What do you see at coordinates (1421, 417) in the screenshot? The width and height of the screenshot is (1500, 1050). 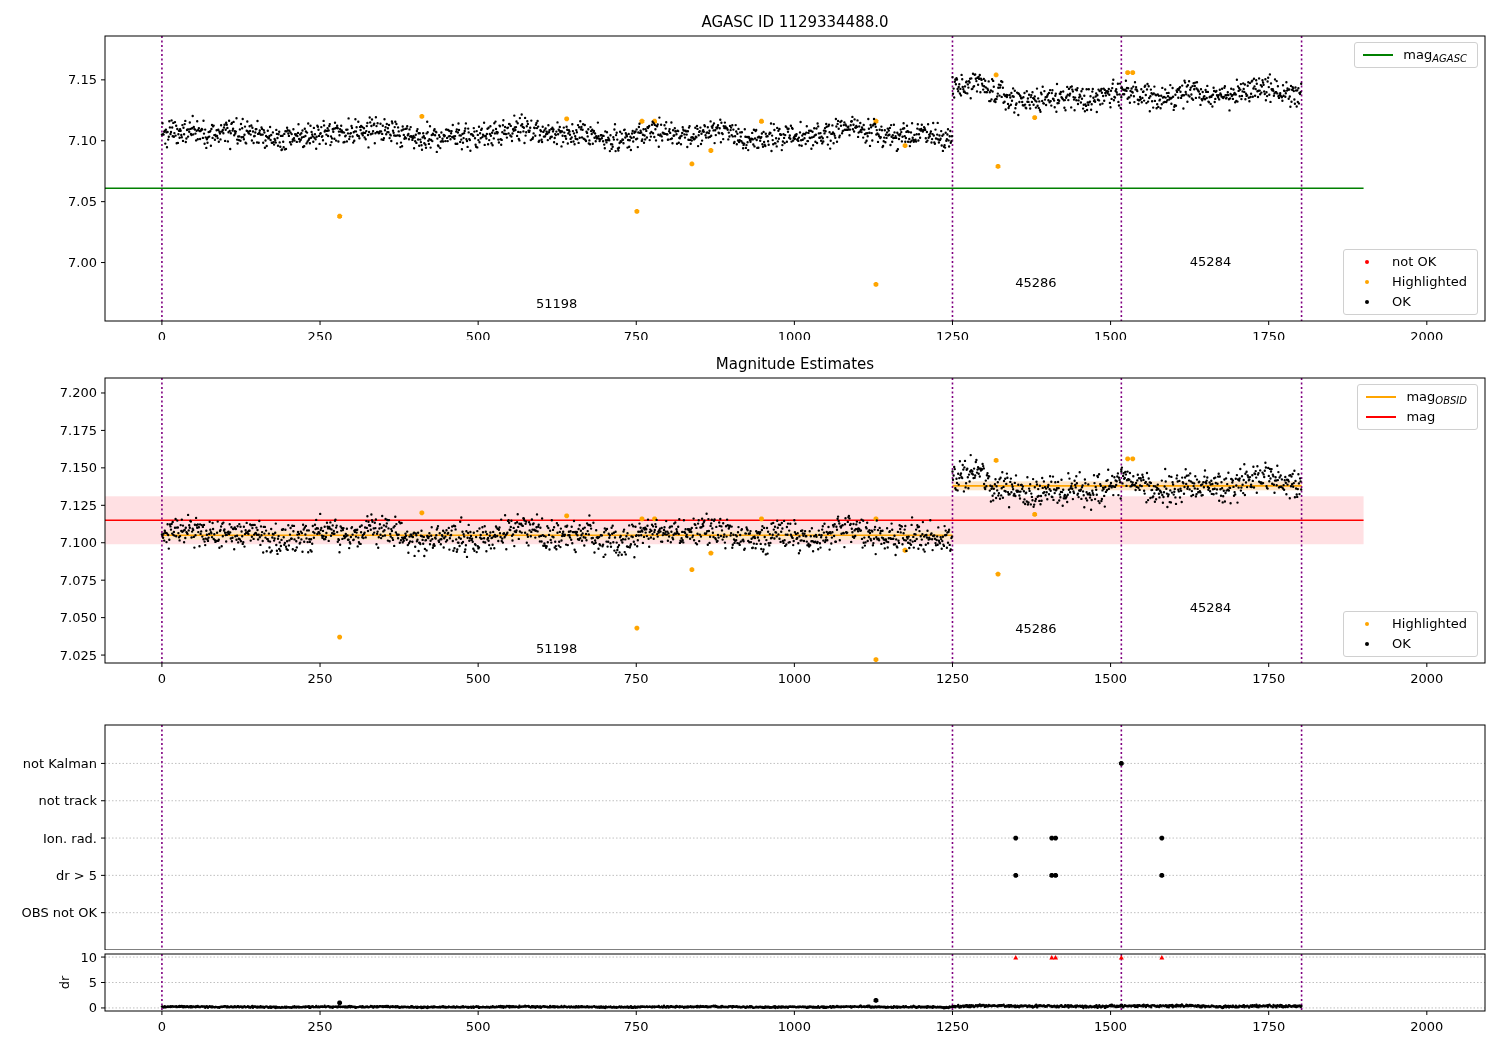 I see `legend-label: mag` at bounding box center [1421, 417].